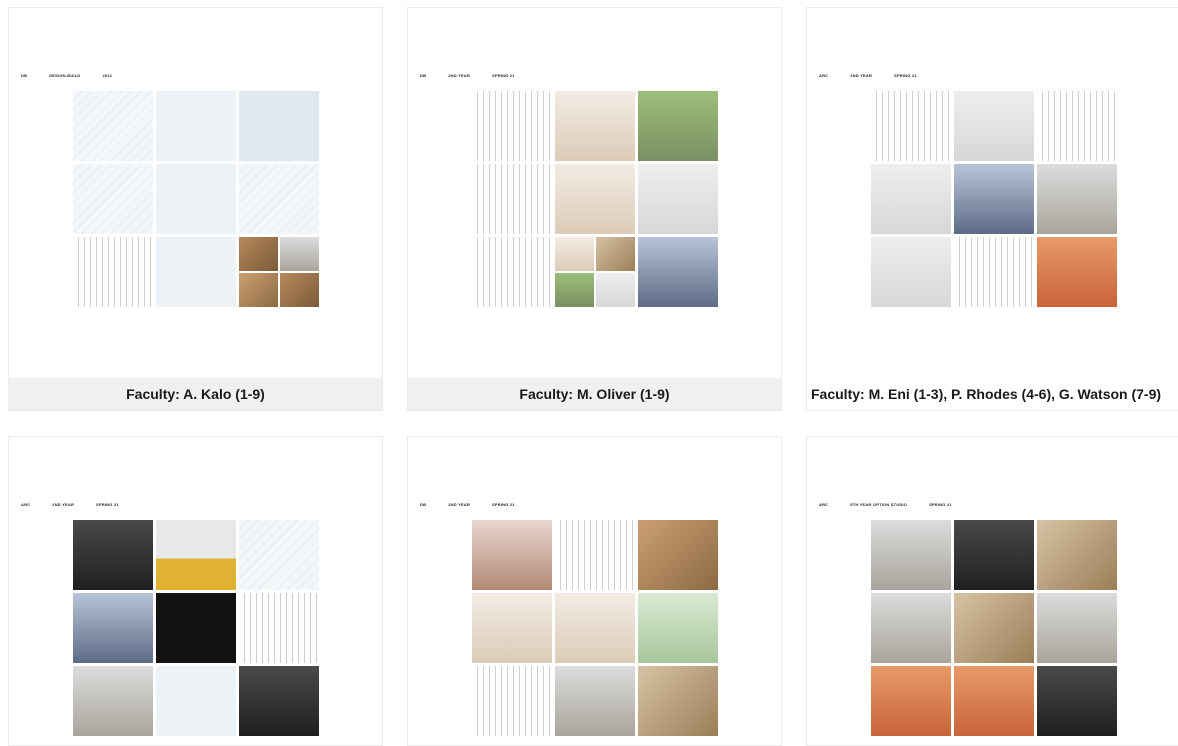  What do you see at coordinates (195, 394) in the screenshot?
I see `faculty-caption: Faculty: A. Kalo (1-9)` at bounding box center [195, 394].